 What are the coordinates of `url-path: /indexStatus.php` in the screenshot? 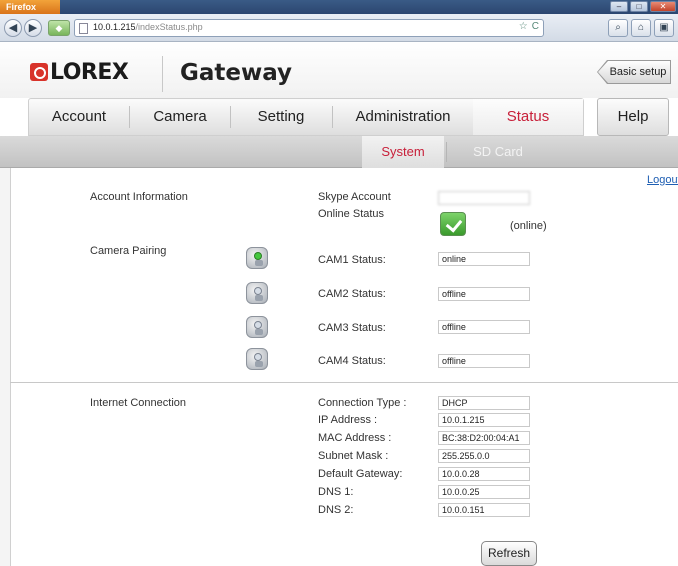 It's located at (169, 27).